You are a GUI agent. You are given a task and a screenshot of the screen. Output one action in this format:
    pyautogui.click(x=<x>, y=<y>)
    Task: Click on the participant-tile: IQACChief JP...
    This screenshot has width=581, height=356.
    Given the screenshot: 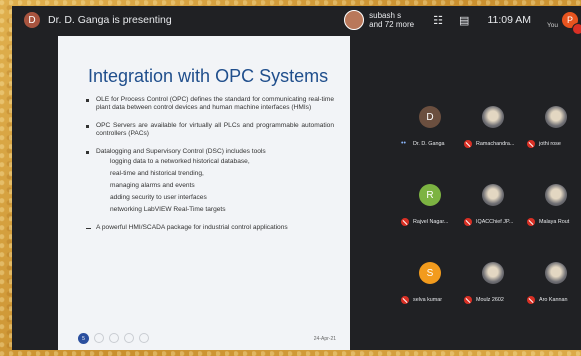 What is the action you would take?
    pyautogui.click(x=493, y=205)
    